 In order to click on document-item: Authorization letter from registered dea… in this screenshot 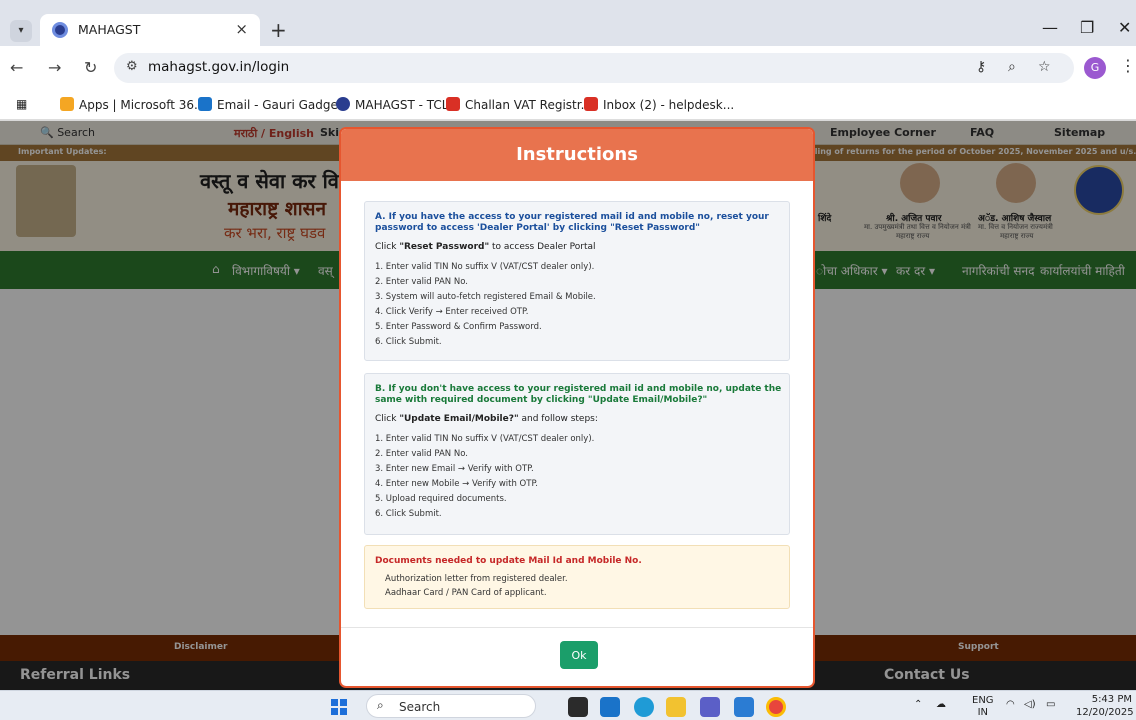, I will do `click(476, 579)`.